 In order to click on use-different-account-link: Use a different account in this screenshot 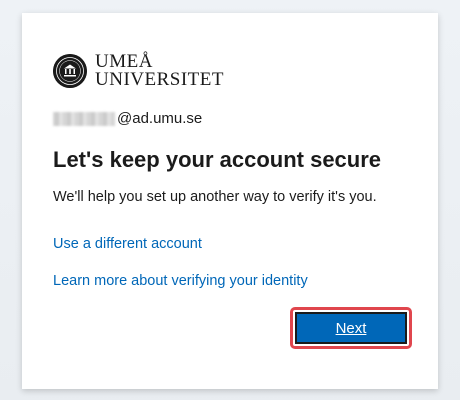, I will do `click(127, 244)`.